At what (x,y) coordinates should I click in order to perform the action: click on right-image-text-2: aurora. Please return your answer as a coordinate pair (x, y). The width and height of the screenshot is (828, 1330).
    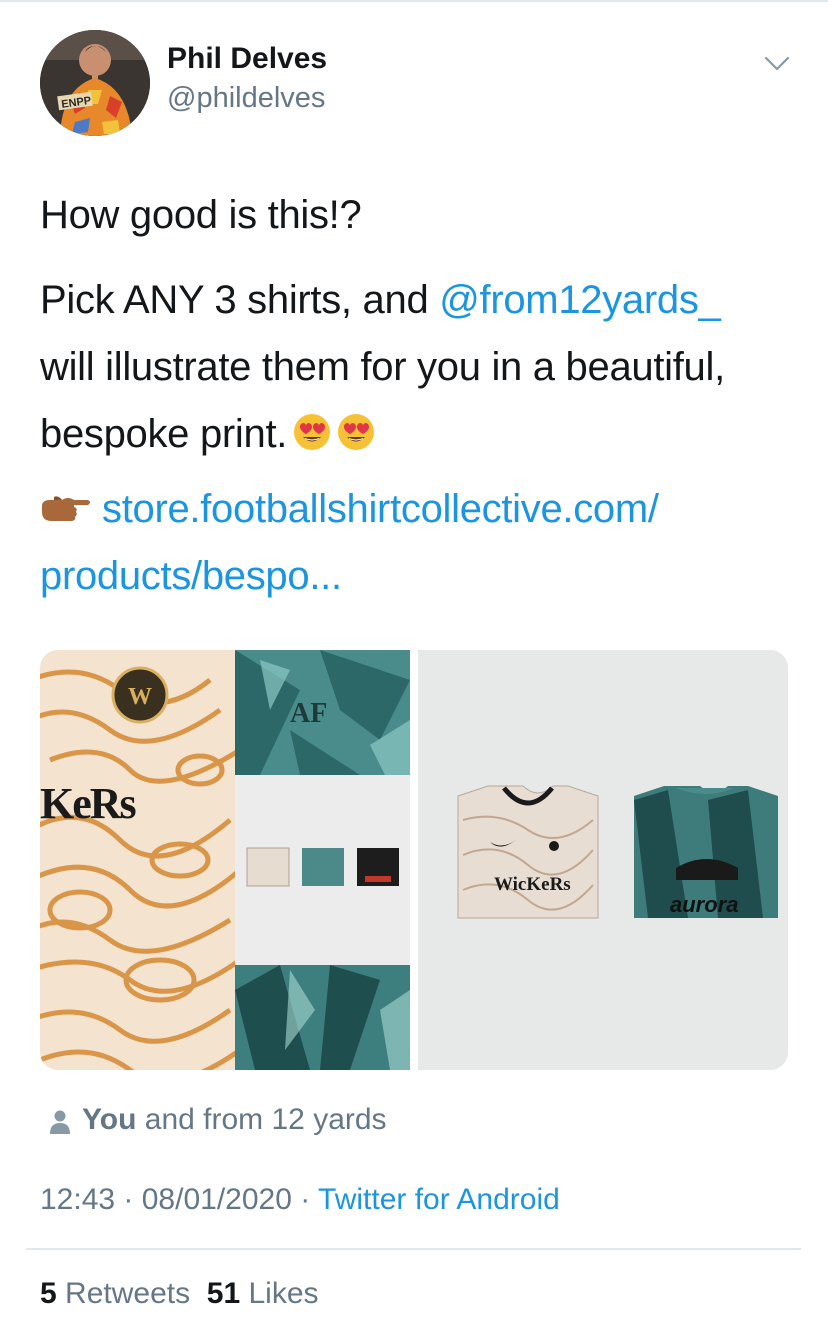
    Looking at the image, I should click on (704, 904).